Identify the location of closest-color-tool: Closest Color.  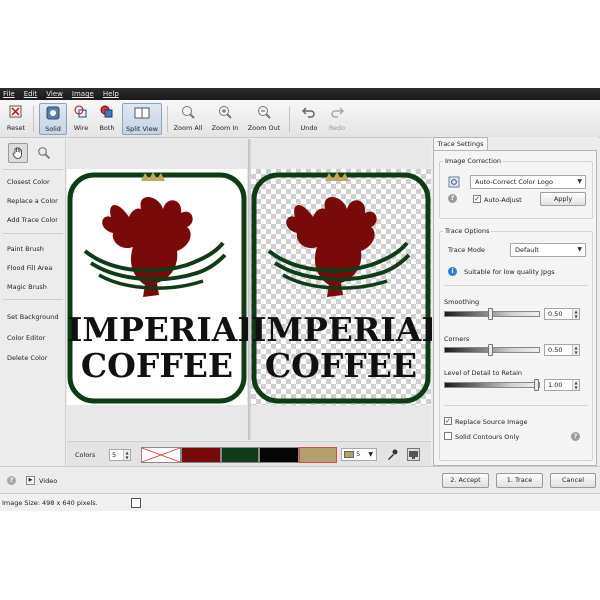
(28, 182).